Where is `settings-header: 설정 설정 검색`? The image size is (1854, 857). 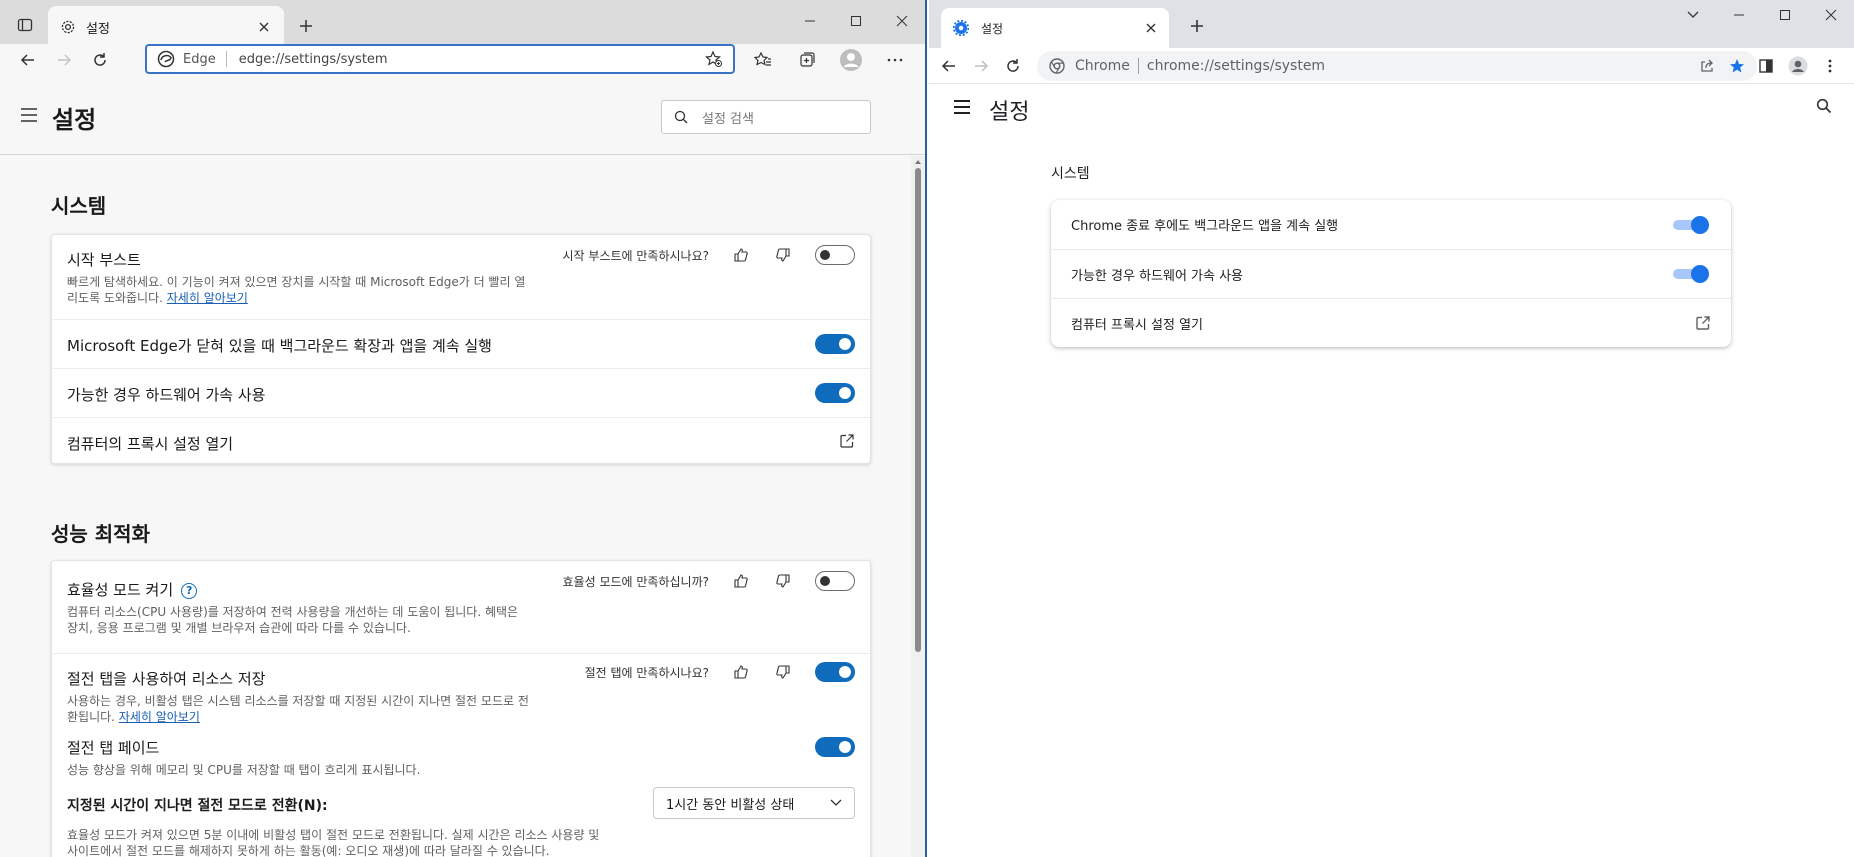 settings-header: 설정 설정 검색 is located at coordinates (462, 117).